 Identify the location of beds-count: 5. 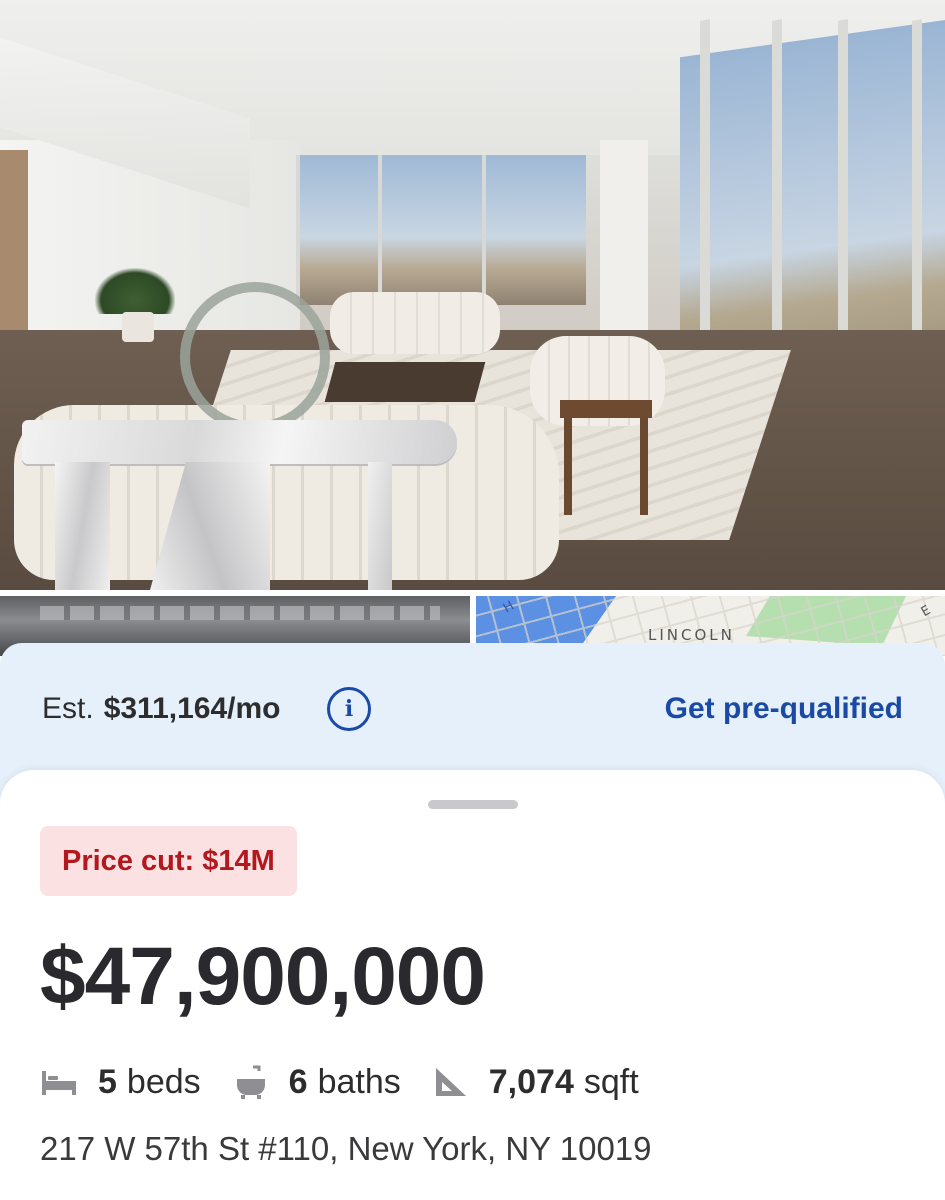
(107, 1081).